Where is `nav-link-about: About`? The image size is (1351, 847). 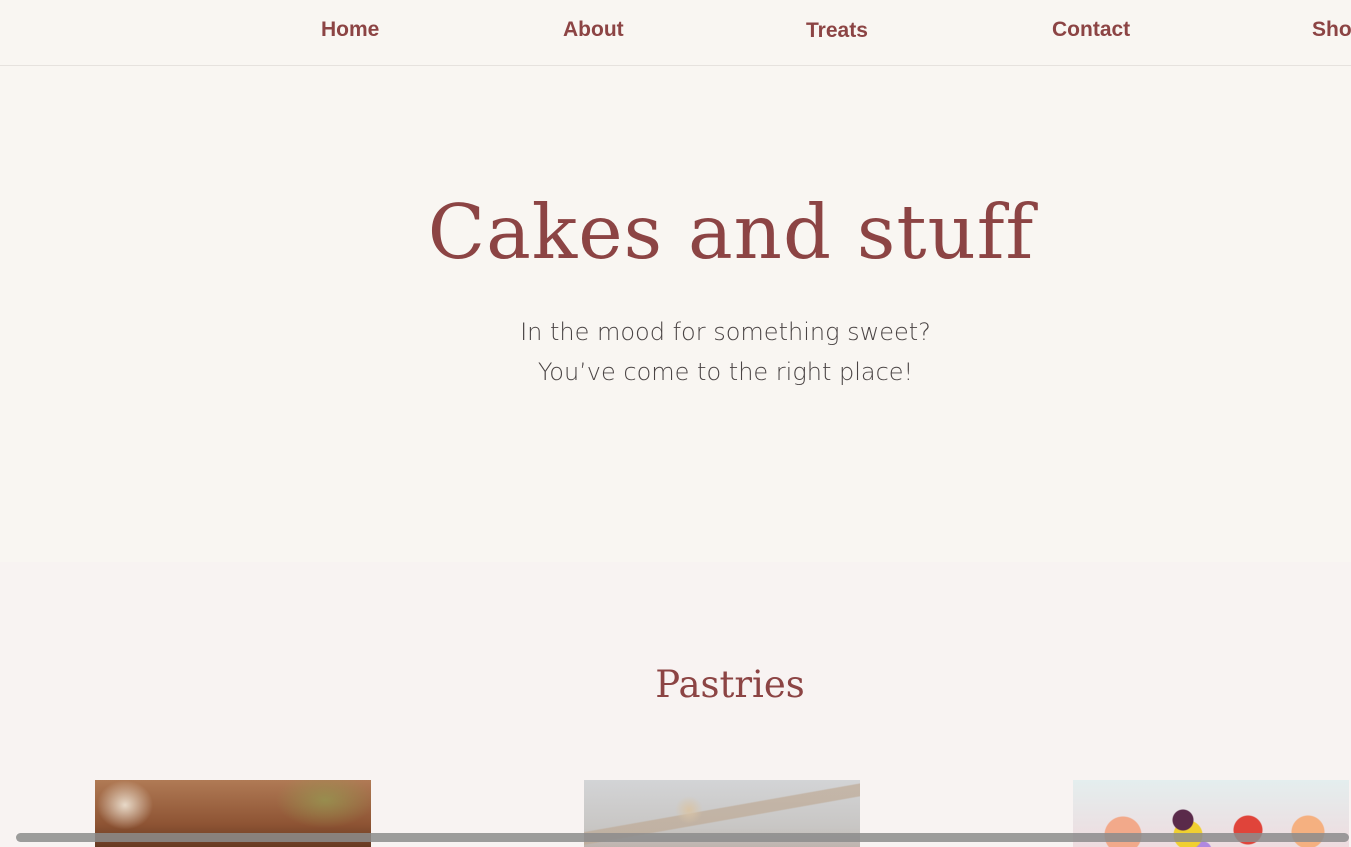 nav-link-about: About is located at coordinates (593, 30).